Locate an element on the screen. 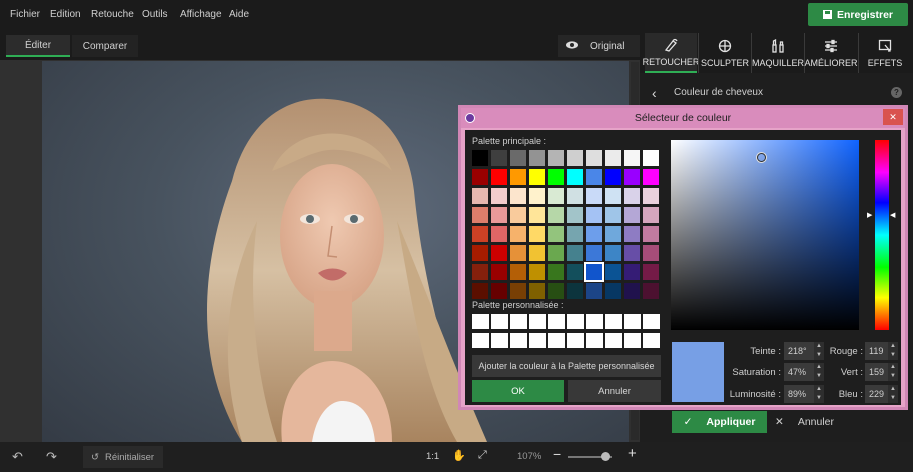 This screenshot has height=472, width=913. menu-retouch: Retouche is located at coordinates (112, 14).